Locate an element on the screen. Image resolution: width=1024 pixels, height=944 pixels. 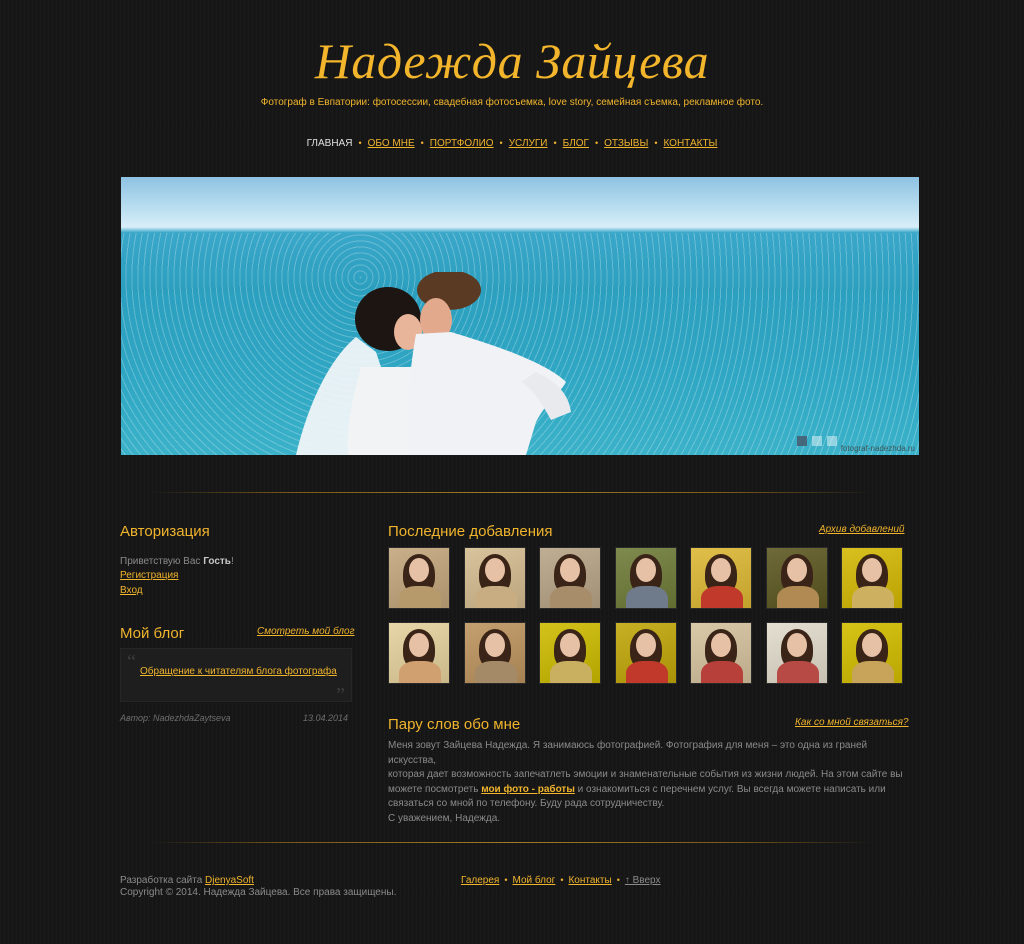
footer-dev-line: Разработка сайта DjenyaSoft is located at coordinates (258, 881).